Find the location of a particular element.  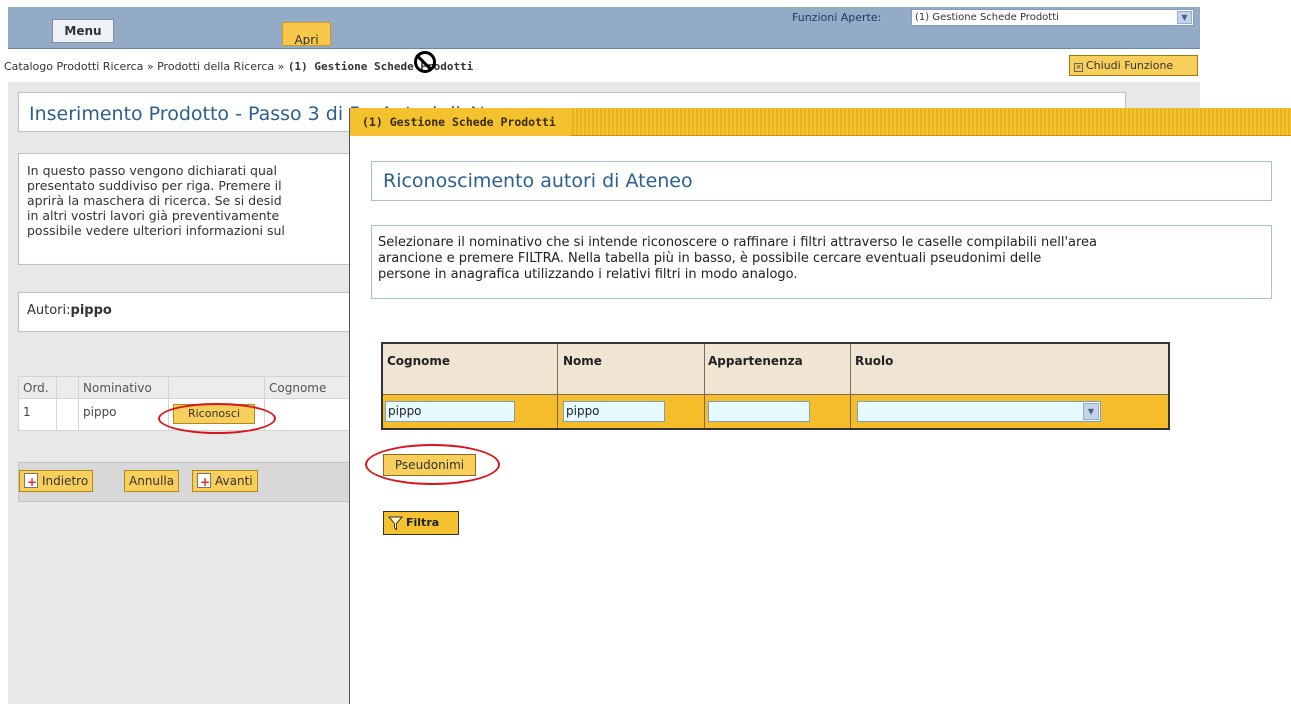

autori-box: Autori:pippo is located at coordinates (188, 312).